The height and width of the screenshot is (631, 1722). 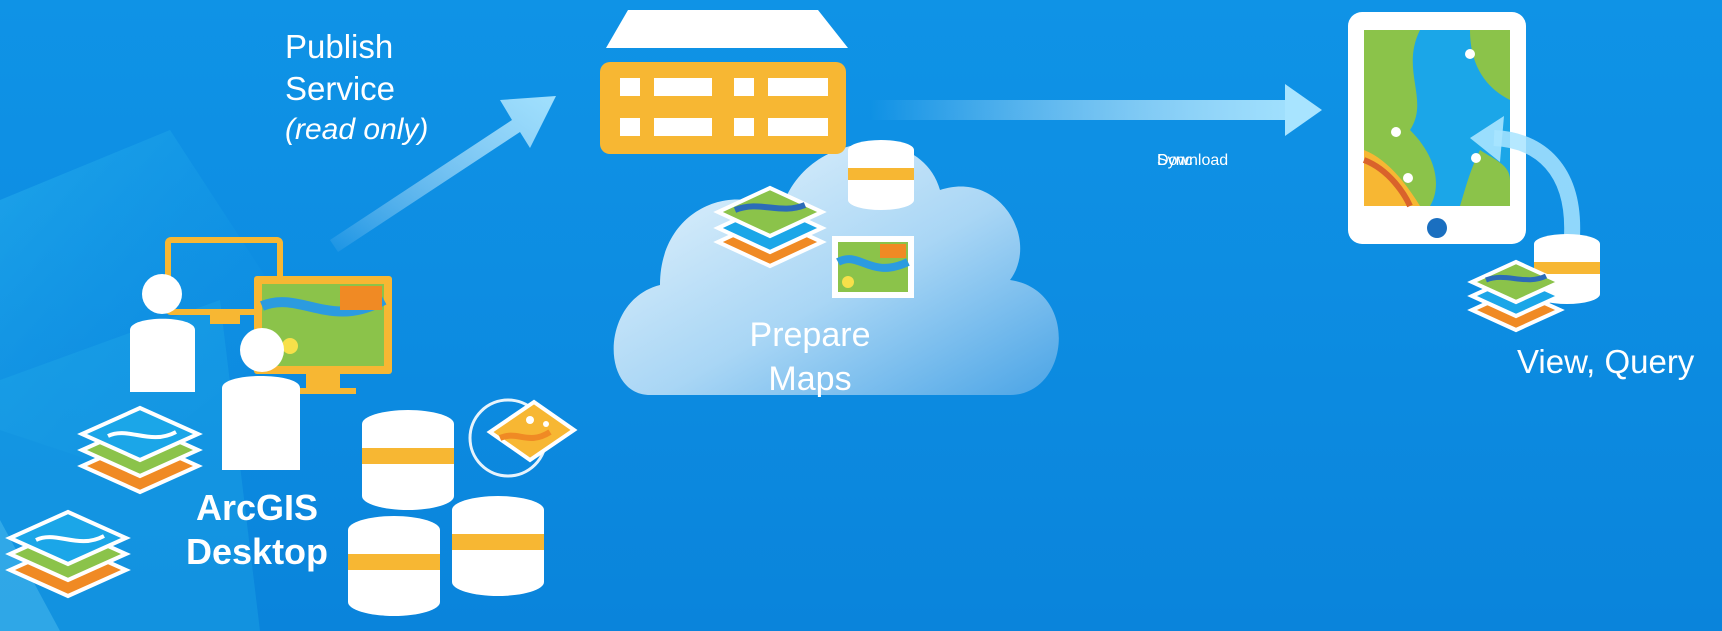 What do you see at coordinates (523, 438) in the screenshot?
I see `map-thumbnail-icon` at bounding box center [523, 438].